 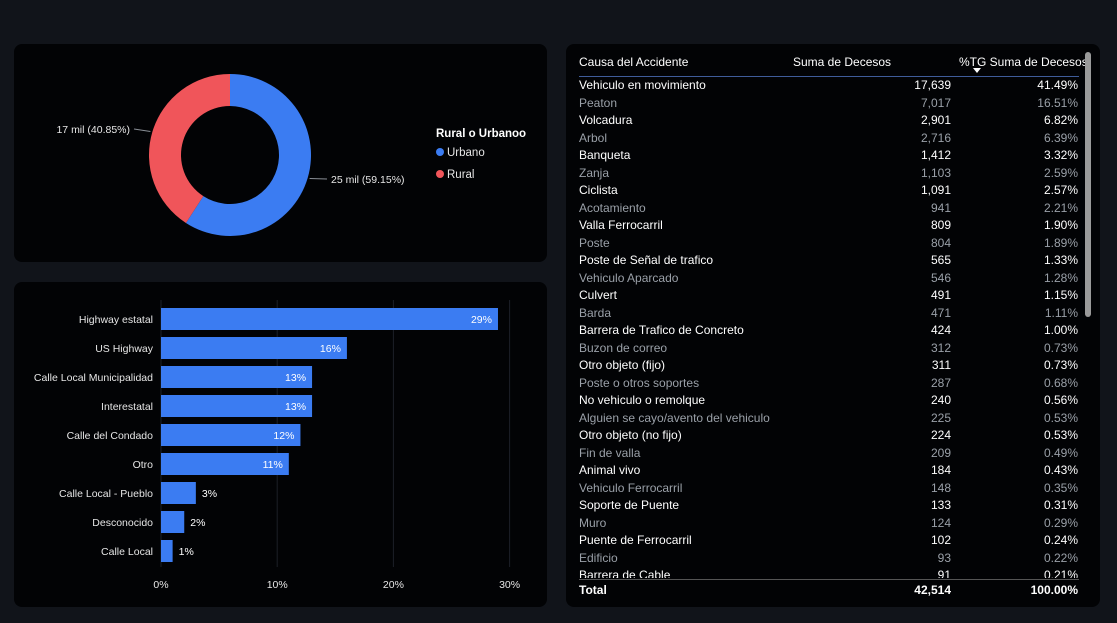 What do you see at coordinates (160, 585) in the screenshot?
I see `x-tick-label: 0%` at bounding box center [160, 585].